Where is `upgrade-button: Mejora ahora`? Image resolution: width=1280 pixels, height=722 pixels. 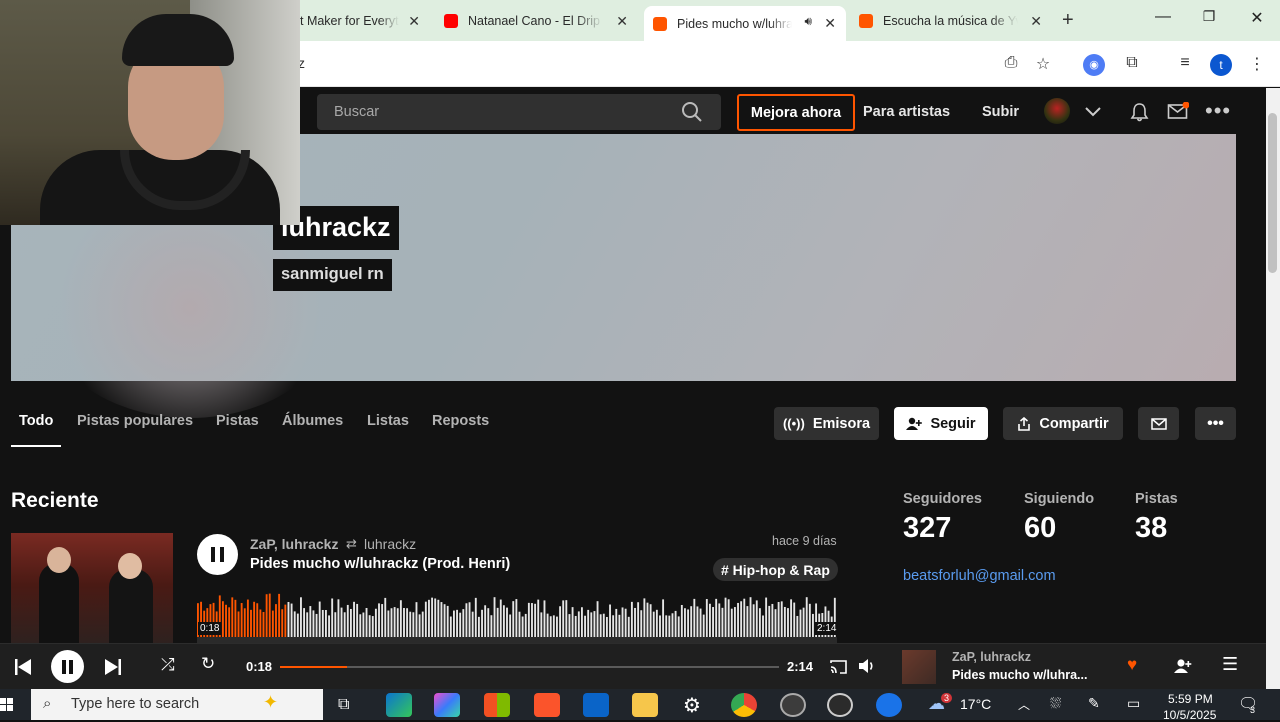 upgrade-button: Mejora ahora is located at coordinates (796, 112).